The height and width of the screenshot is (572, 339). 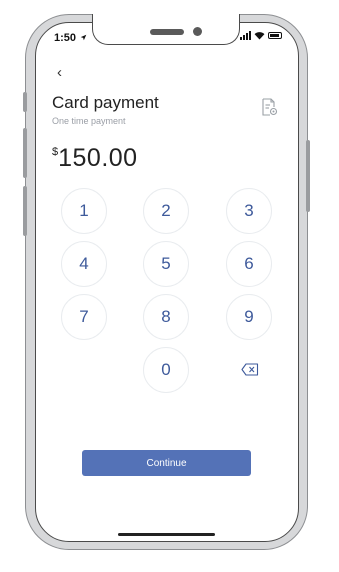 What do you see at coordinates (249, 211) in the screenshot?
I see `keypad-key-3: 3` at bounding box center [249, 211].